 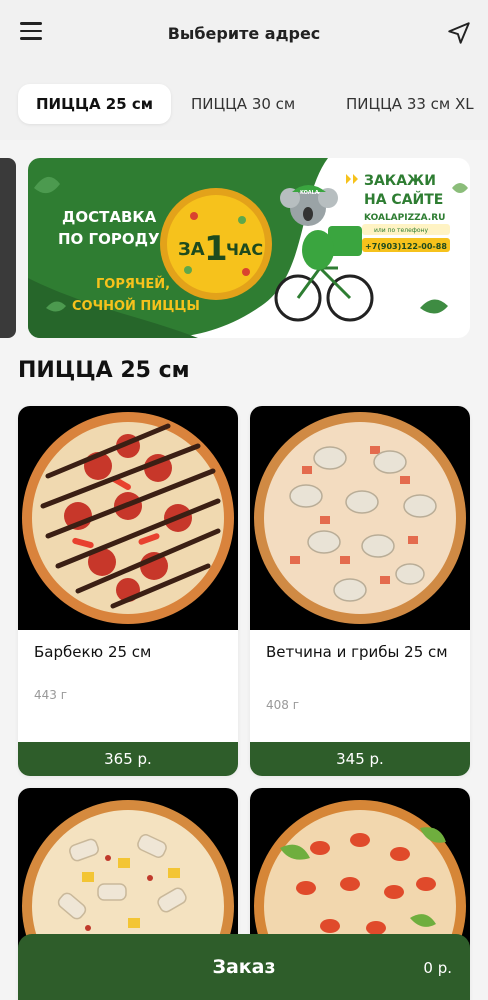 I want to click on order-button: Заказ 0 р., so click(x=244, y=967).